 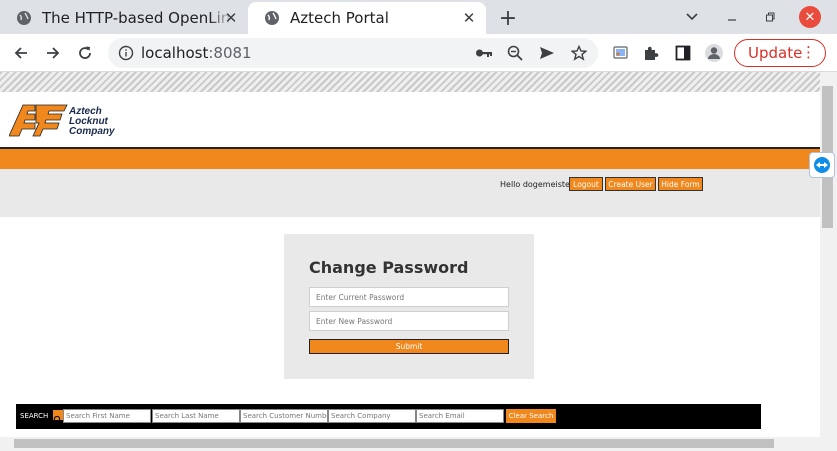 I want to click on key-icon, so click(x=484, y=53).